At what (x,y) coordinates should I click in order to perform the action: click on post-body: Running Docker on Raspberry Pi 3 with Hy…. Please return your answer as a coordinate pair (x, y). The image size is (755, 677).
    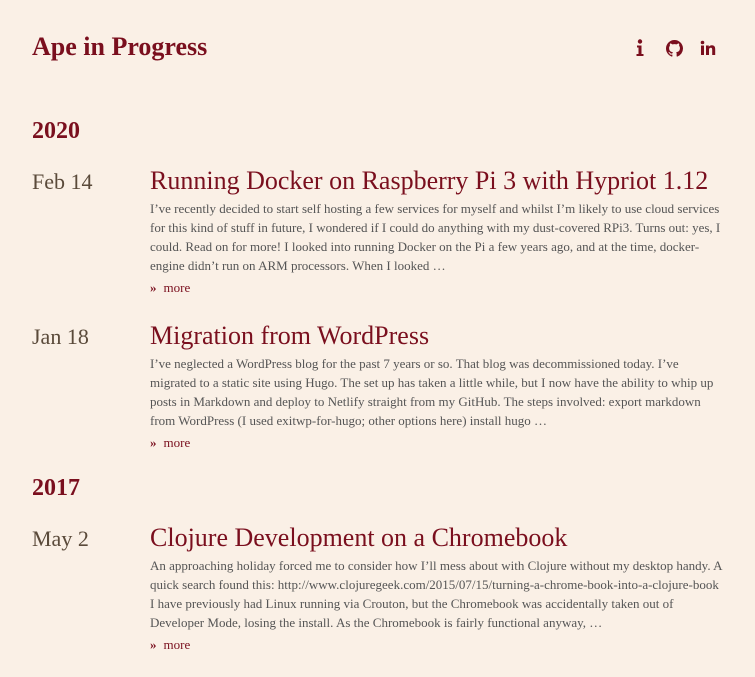
    Looking at the image, I should click on (437, 231).